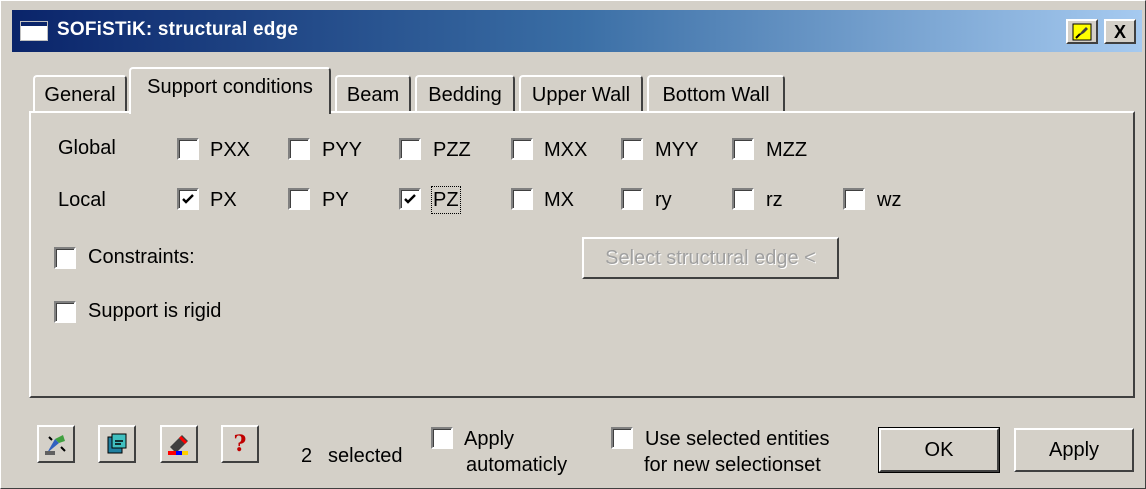 Image resolution: width=1146 pixels, height=489 pixels. I want to click on pz-label: PZ, so click(446, 200).